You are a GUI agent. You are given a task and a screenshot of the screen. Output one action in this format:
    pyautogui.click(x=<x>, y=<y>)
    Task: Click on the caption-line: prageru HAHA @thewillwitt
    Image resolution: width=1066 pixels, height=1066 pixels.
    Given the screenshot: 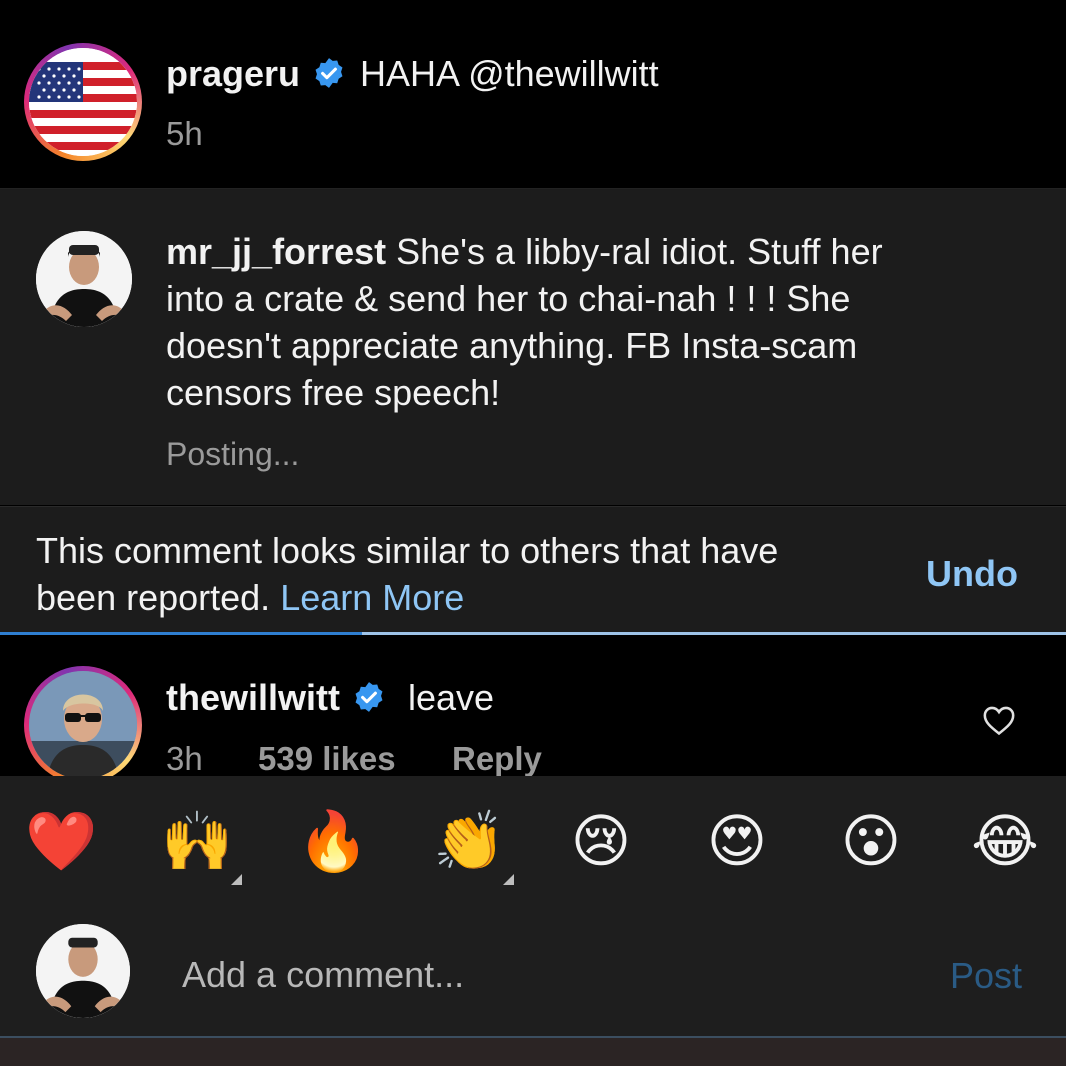 What is the action you would take?
    pyautogui.click(x=412, y=73)
    